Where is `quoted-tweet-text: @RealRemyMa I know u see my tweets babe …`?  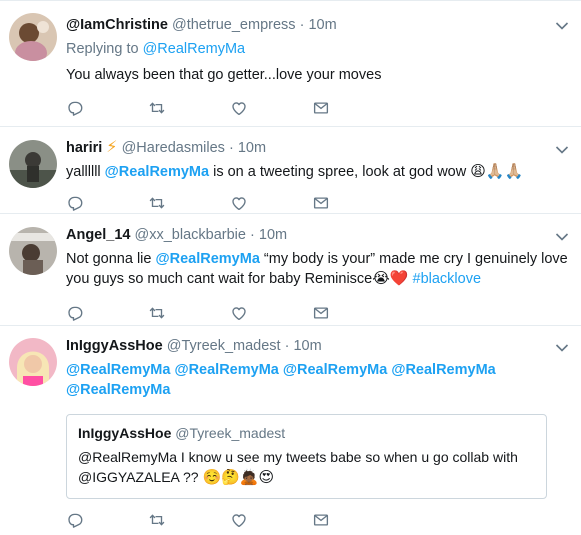
quoted-tweet-text: @RealRemyMa I know u see my tweets babe … is located at coordinates (306, 467).